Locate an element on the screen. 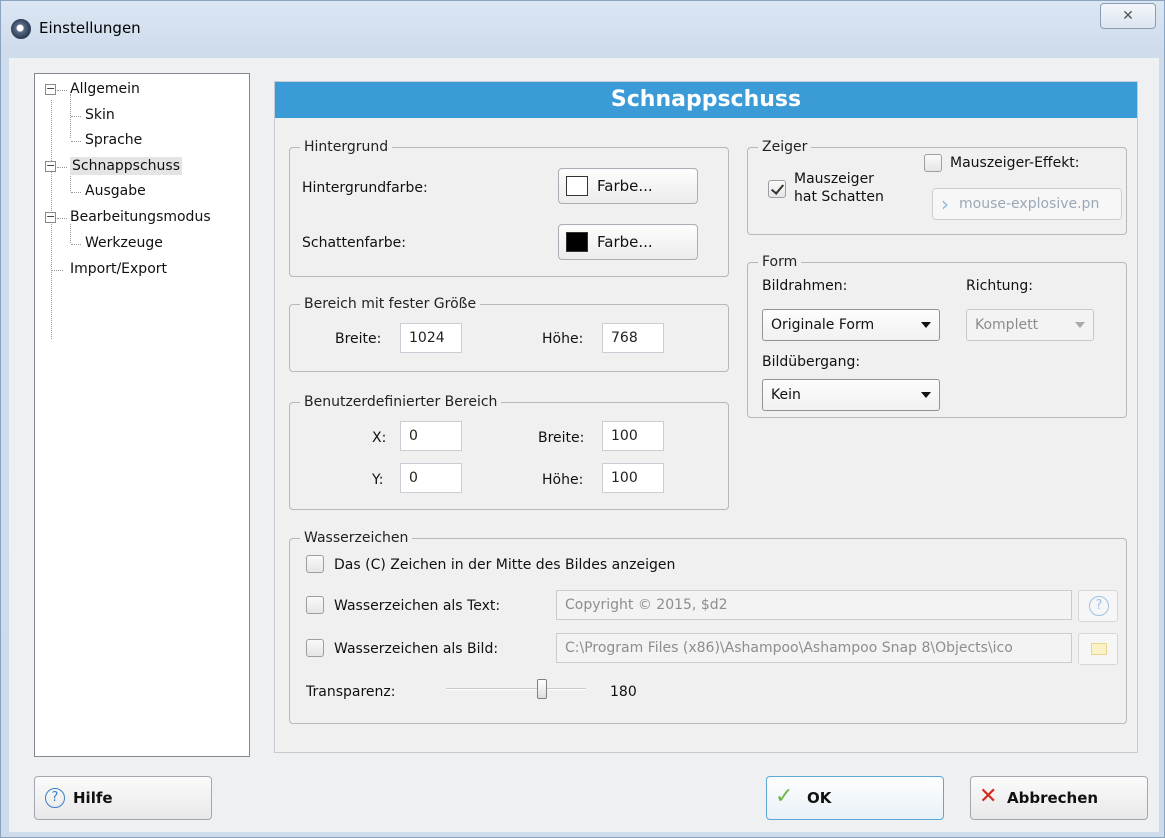 This screenshot has width=1165, height=838. custom-y-label: Y: is located at coordinates (378, 480).